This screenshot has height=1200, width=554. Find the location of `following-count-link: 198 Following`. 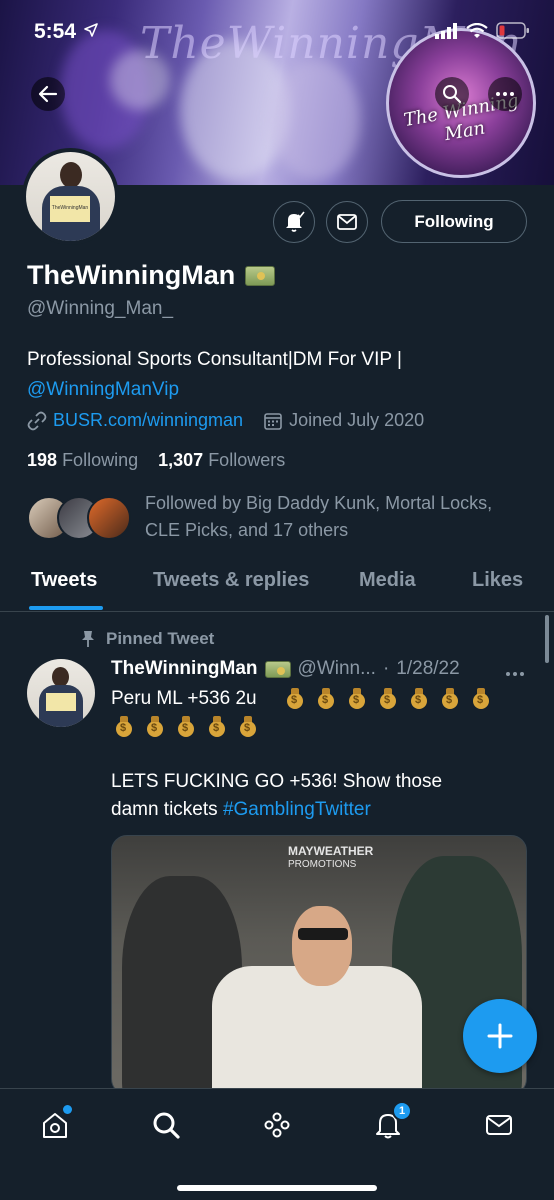

following-count-link: 198 Following is located at coordinates (82, 460).